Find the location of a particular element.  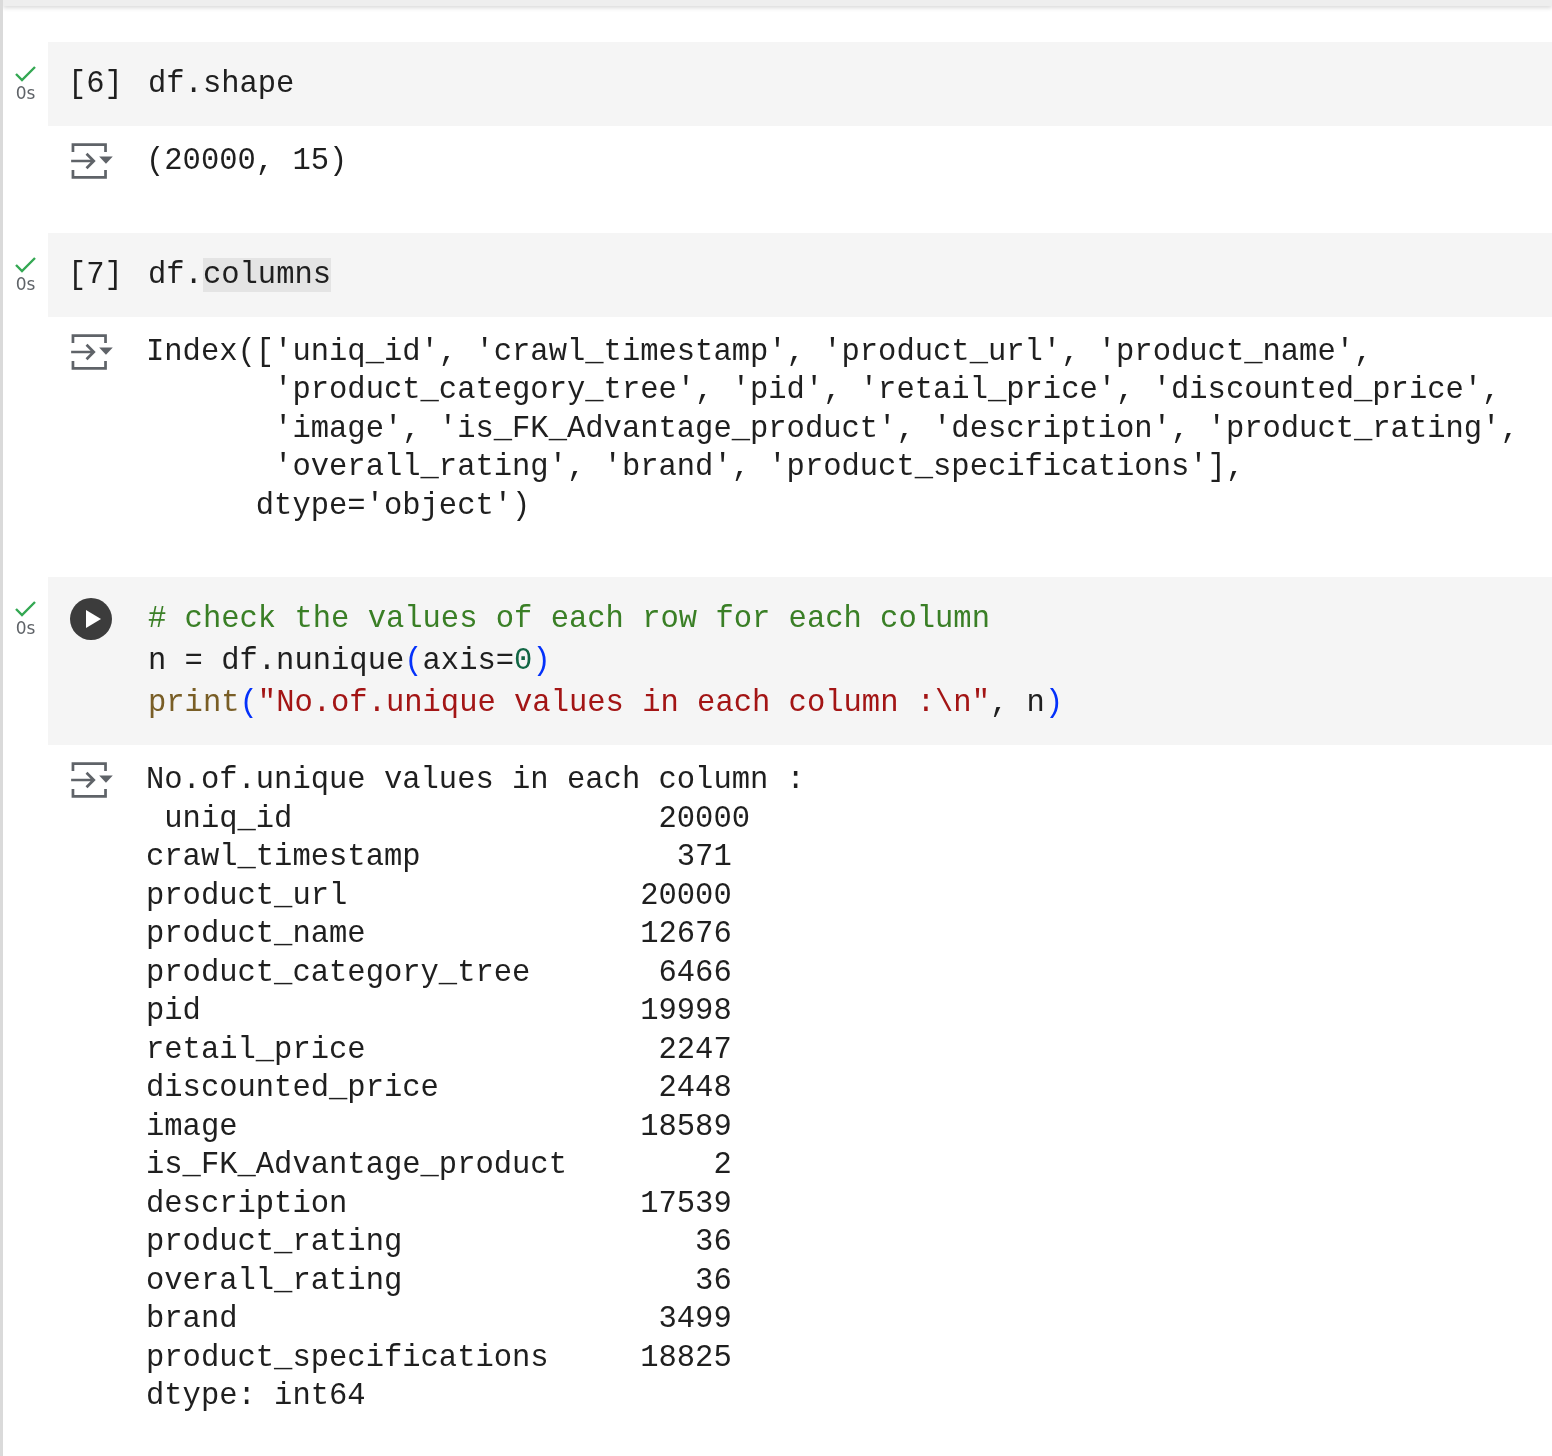

code-line: n = df.nunique(axis=0) is located at coordinates (350, 661).